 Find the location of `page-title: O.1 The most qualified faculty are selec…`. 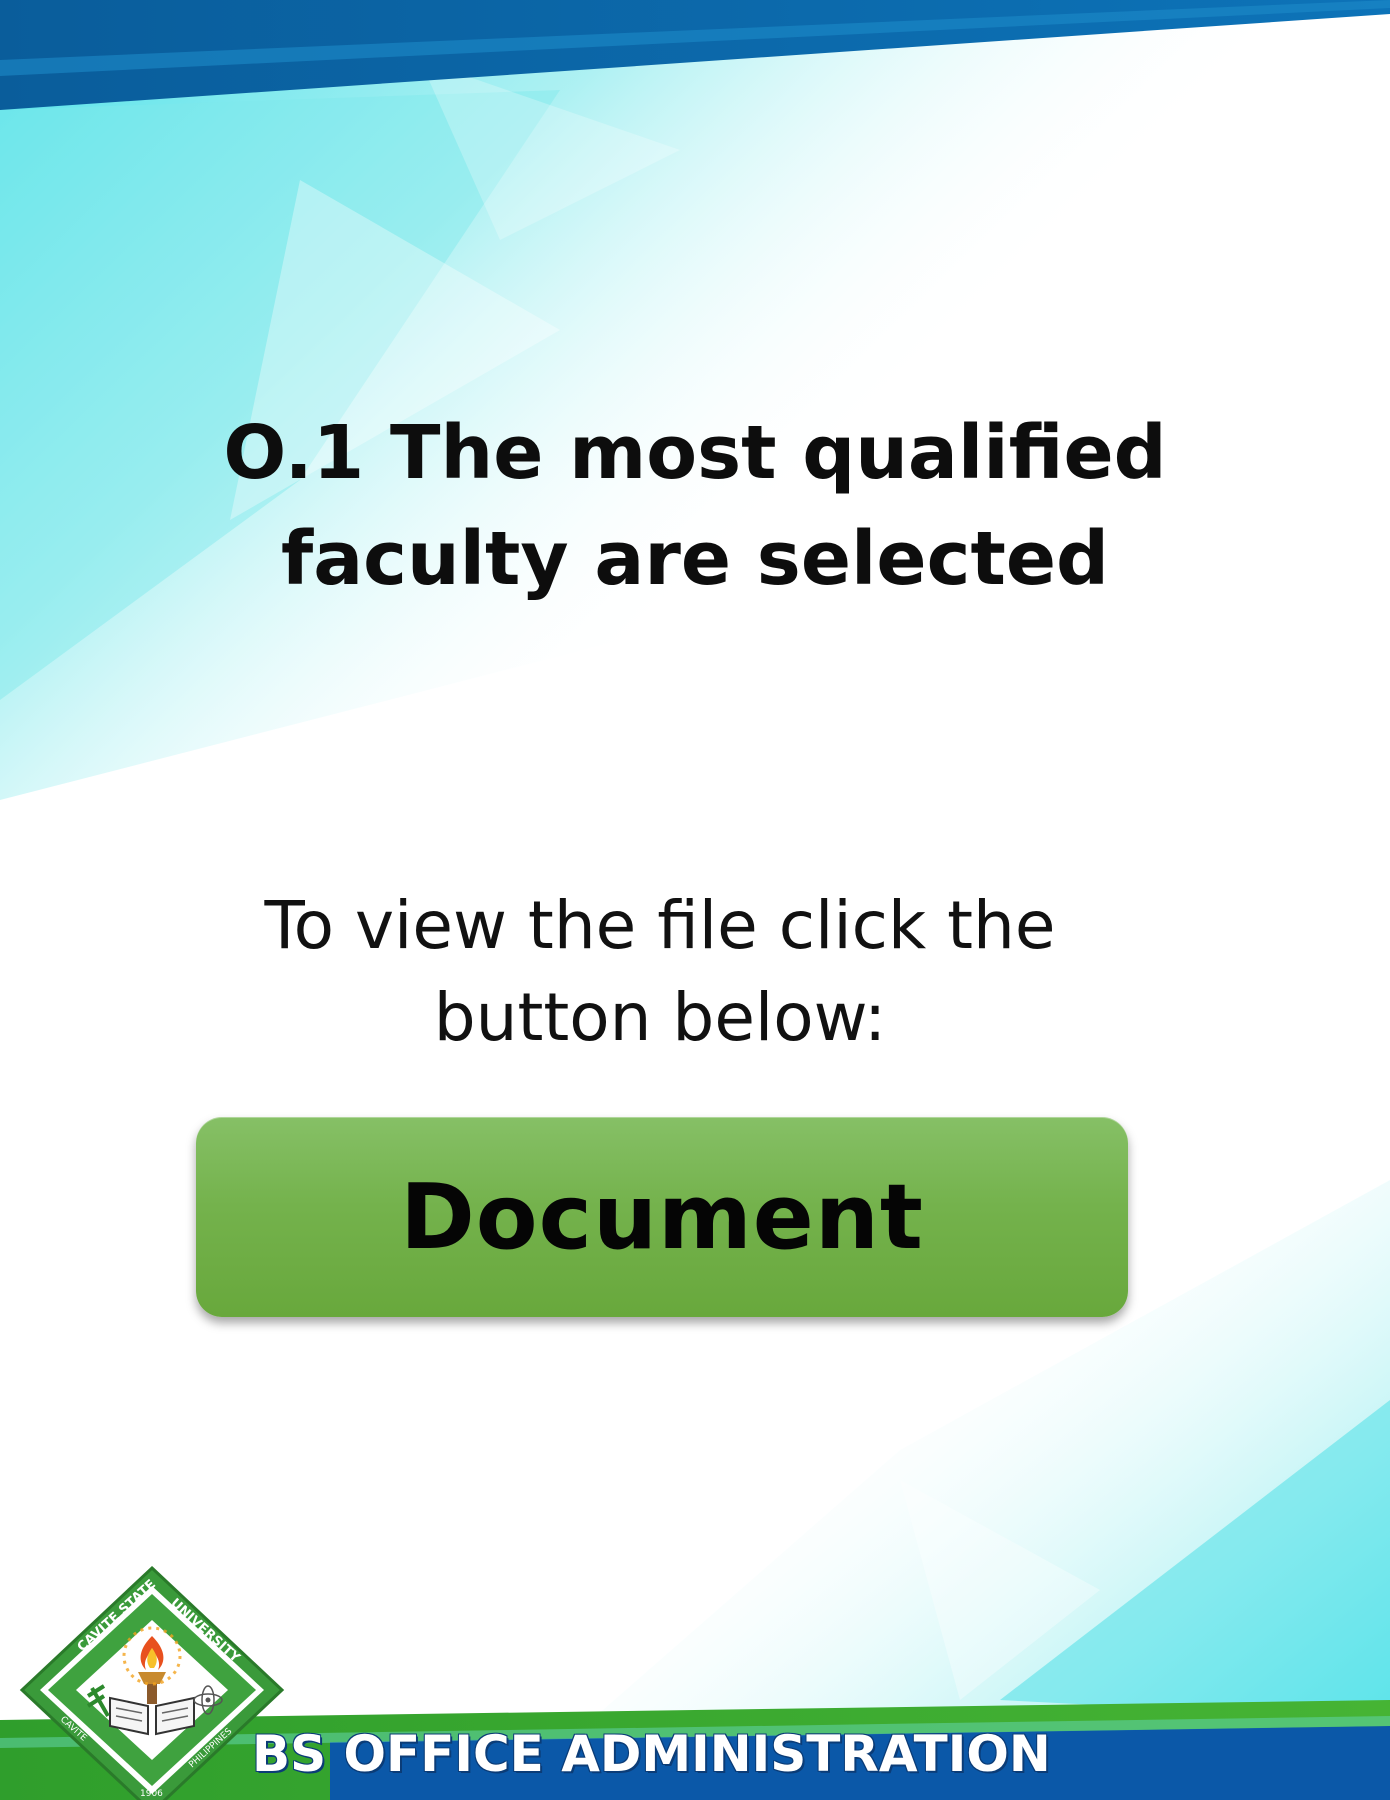

page-title: O.1 The most qualified faculty are selec… is located at coordinates (695, 506).